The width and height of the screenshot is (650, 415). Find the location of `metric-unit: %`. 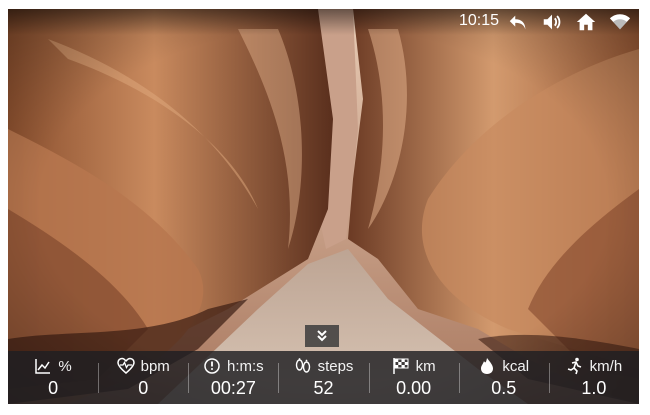

metric-unit: % is located at coordinates (65, 366).